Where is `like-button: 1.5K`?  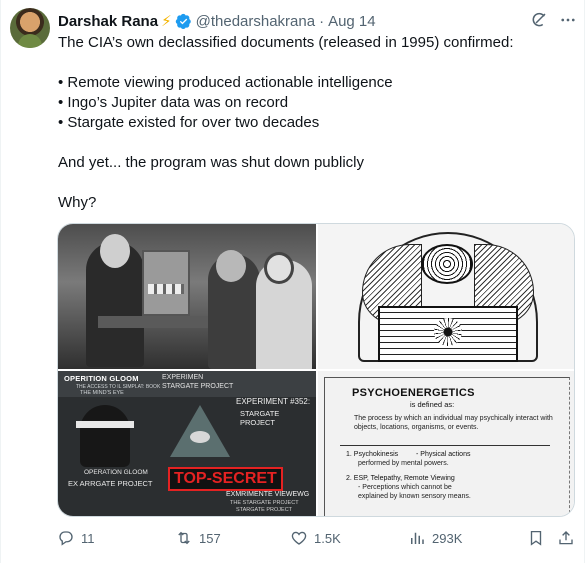
like-button: 1.5K is located at coordinates (315, 538).